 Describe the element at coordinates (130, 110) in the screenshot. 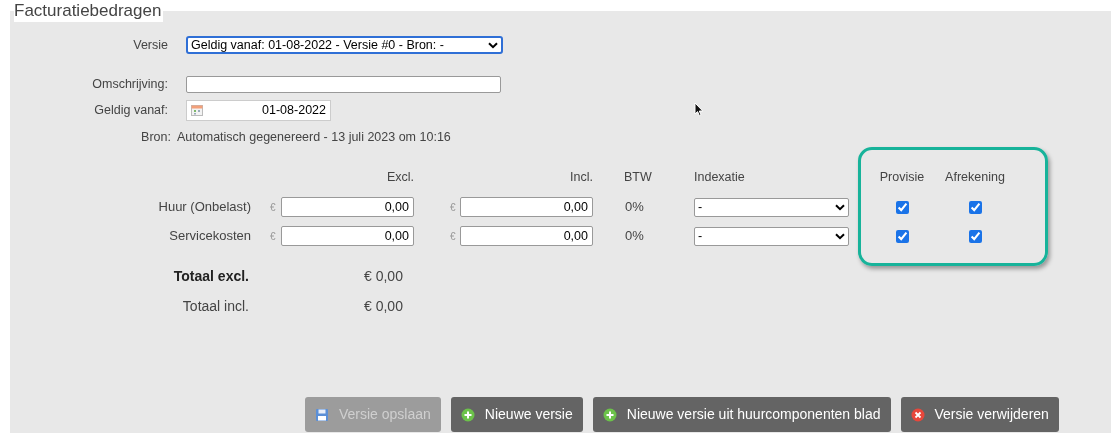

I see `field-label: Geldig vanaf:` at that location.